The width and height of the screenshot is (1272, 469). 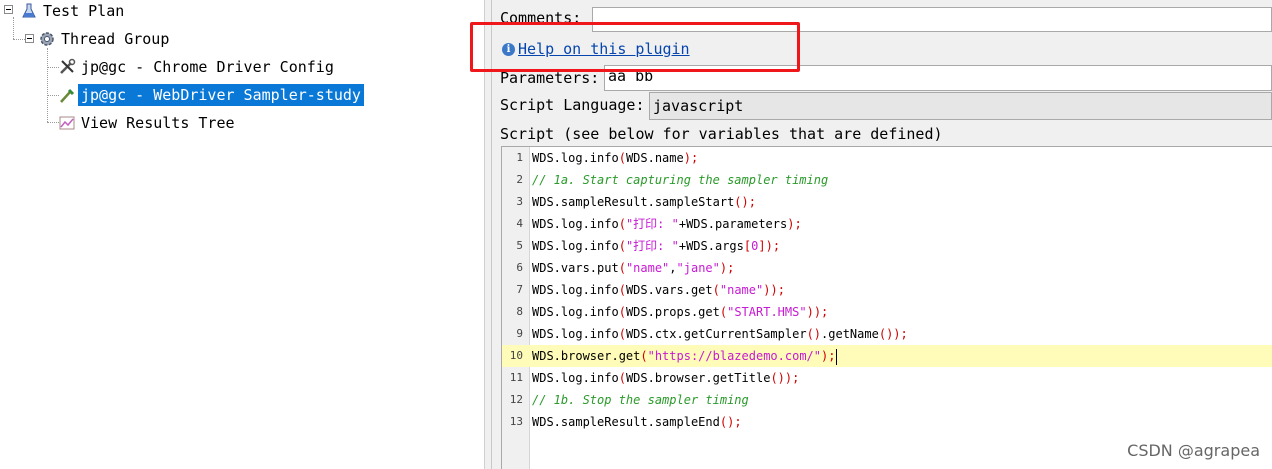 I want to click on line-number: 11, so click(x=516, y=377).